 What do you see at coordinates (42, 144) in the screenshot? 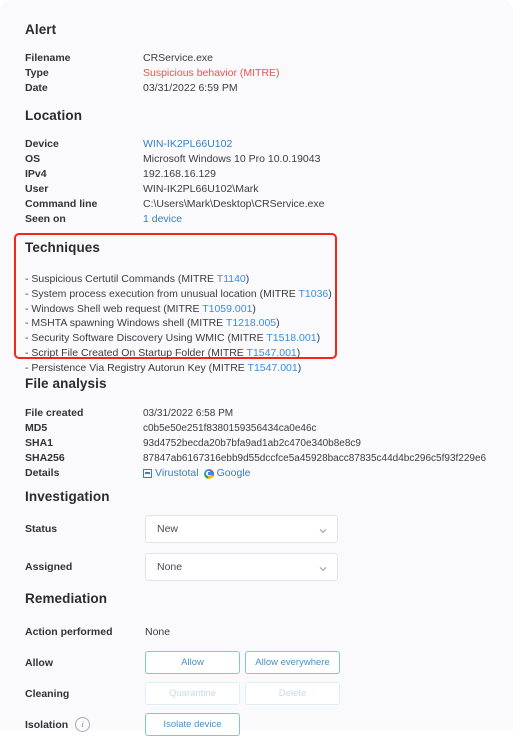
I see `location-field-label: Device` at bounding box center [42, 144].